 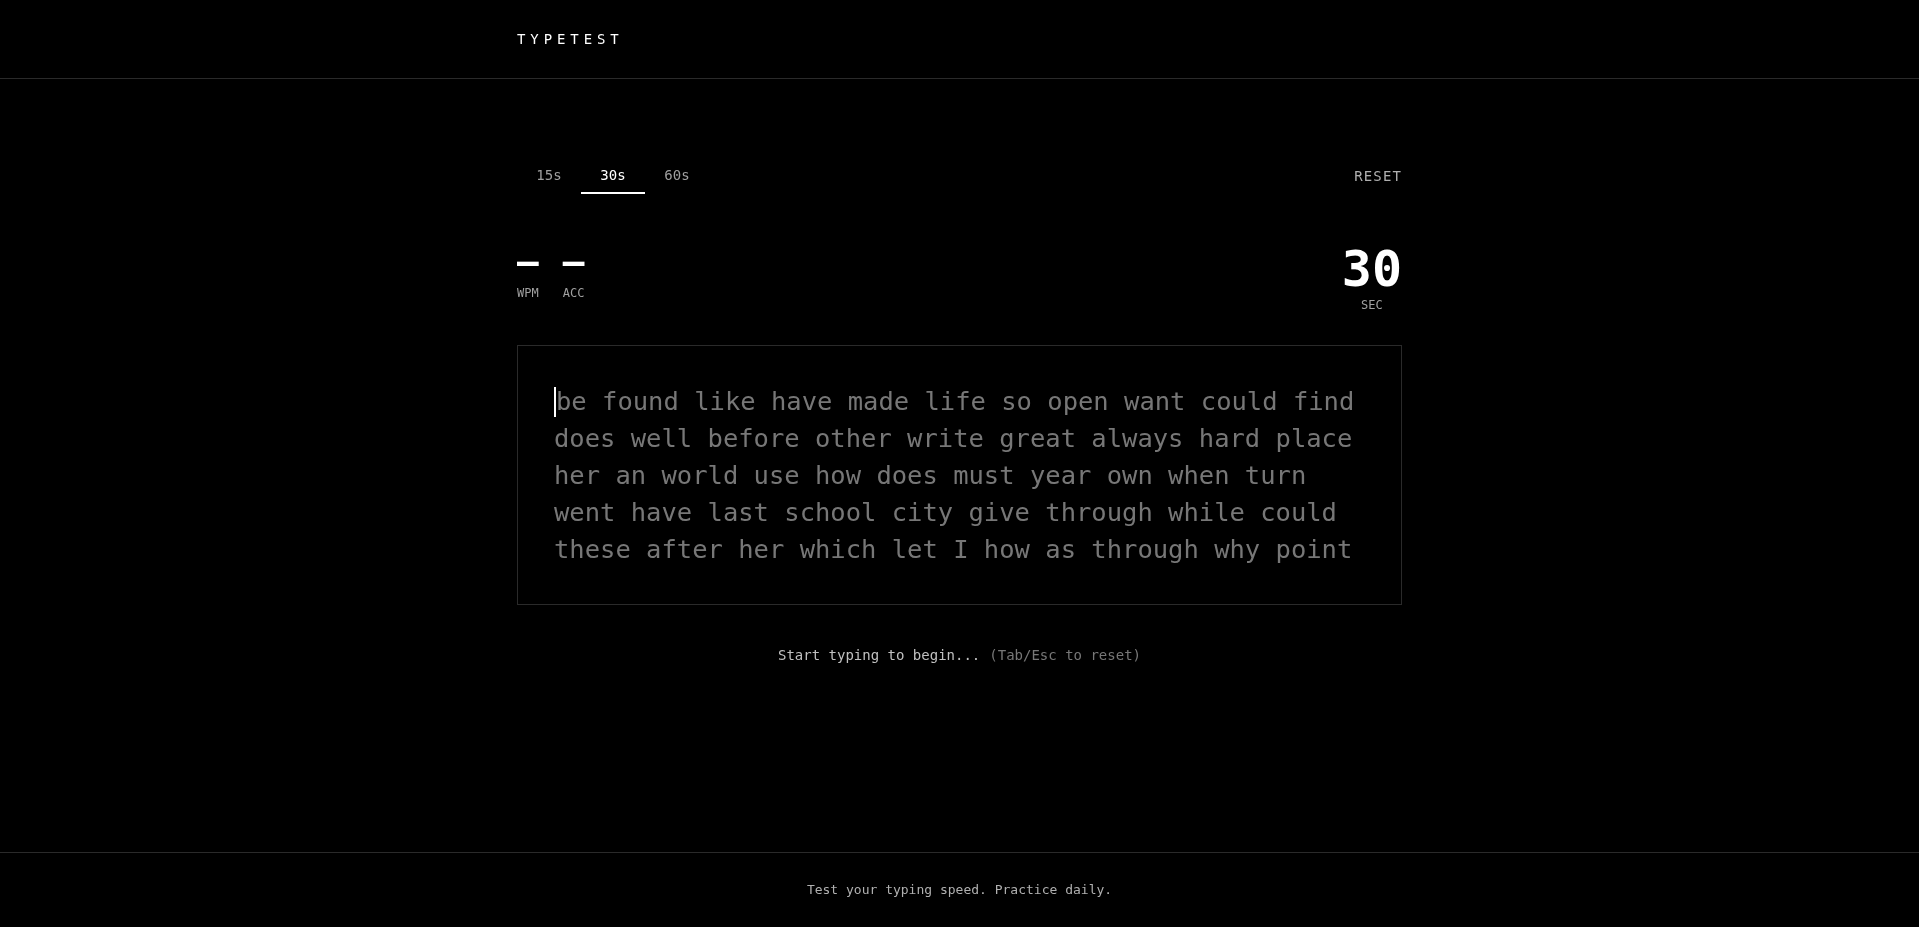 I want to click on duration-tab: 60s, so click(x=677, y=176).